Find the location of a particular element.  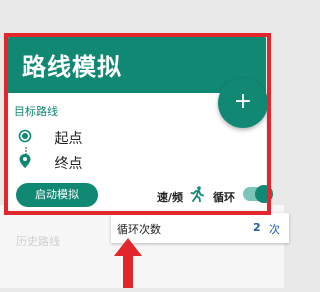

plus-icon: + is located at coordinates (243, 101).